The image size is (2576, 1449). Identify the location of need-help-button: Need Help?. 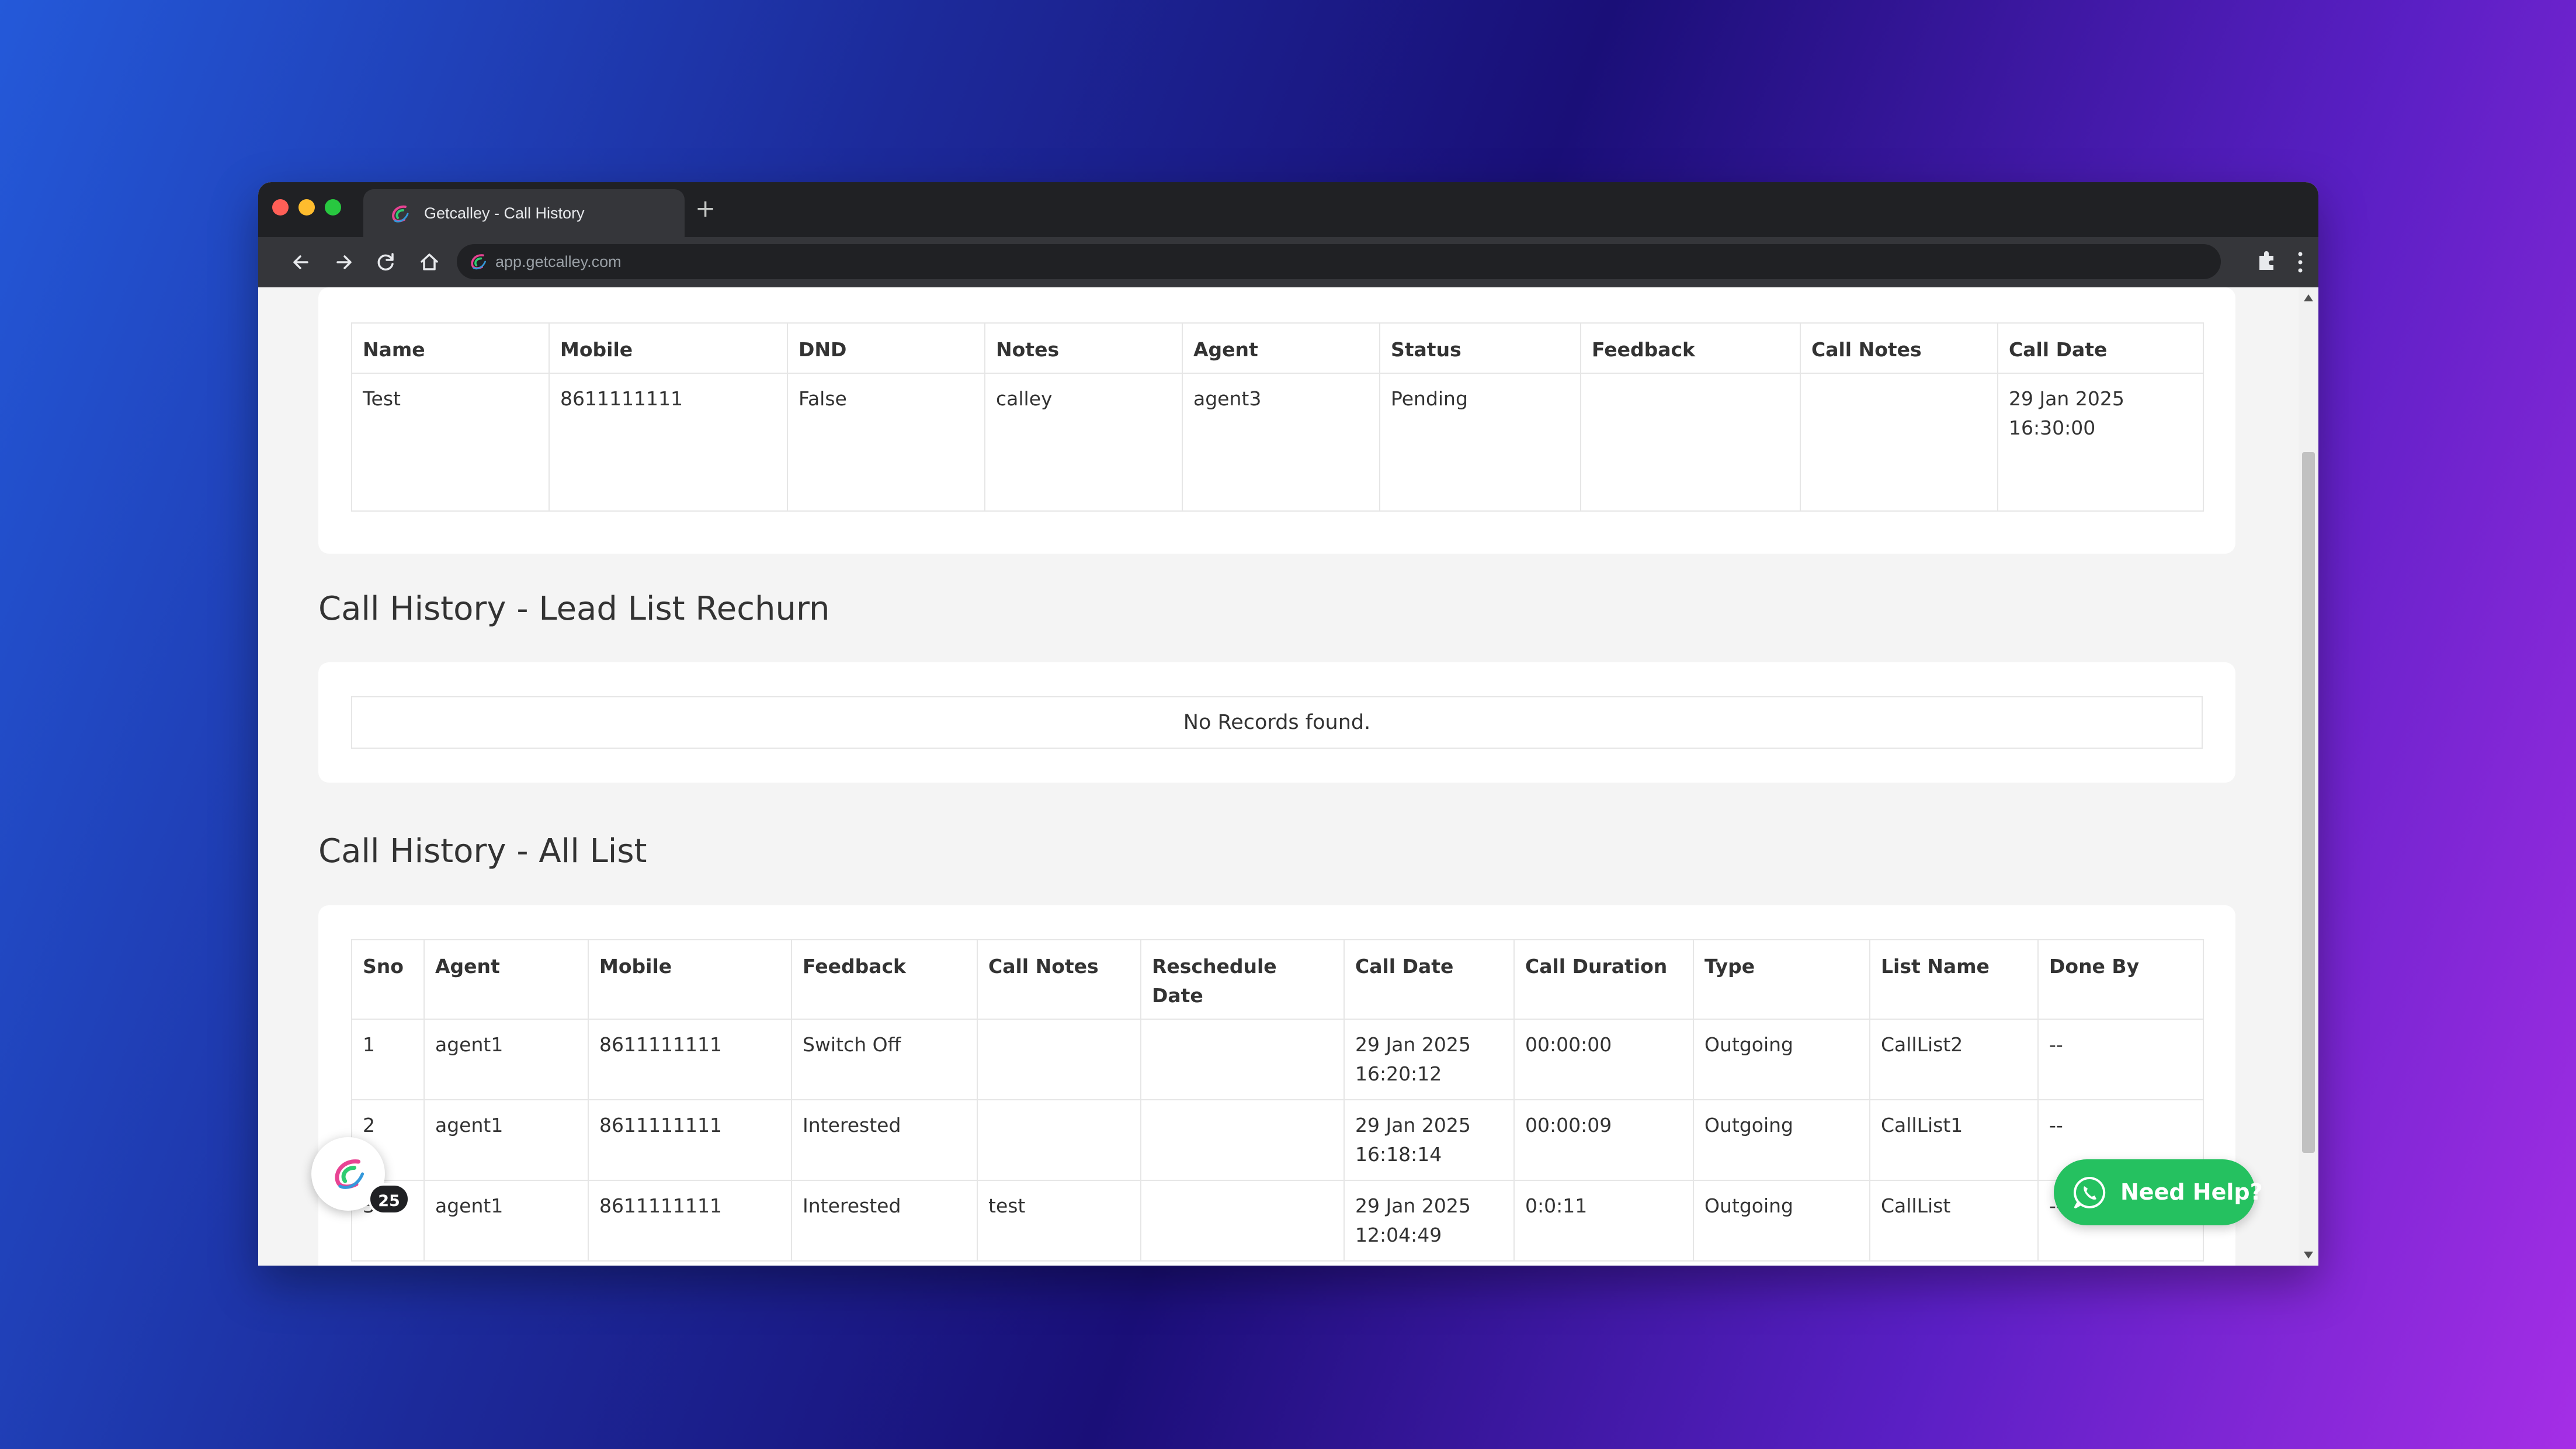
(2158, 1192).